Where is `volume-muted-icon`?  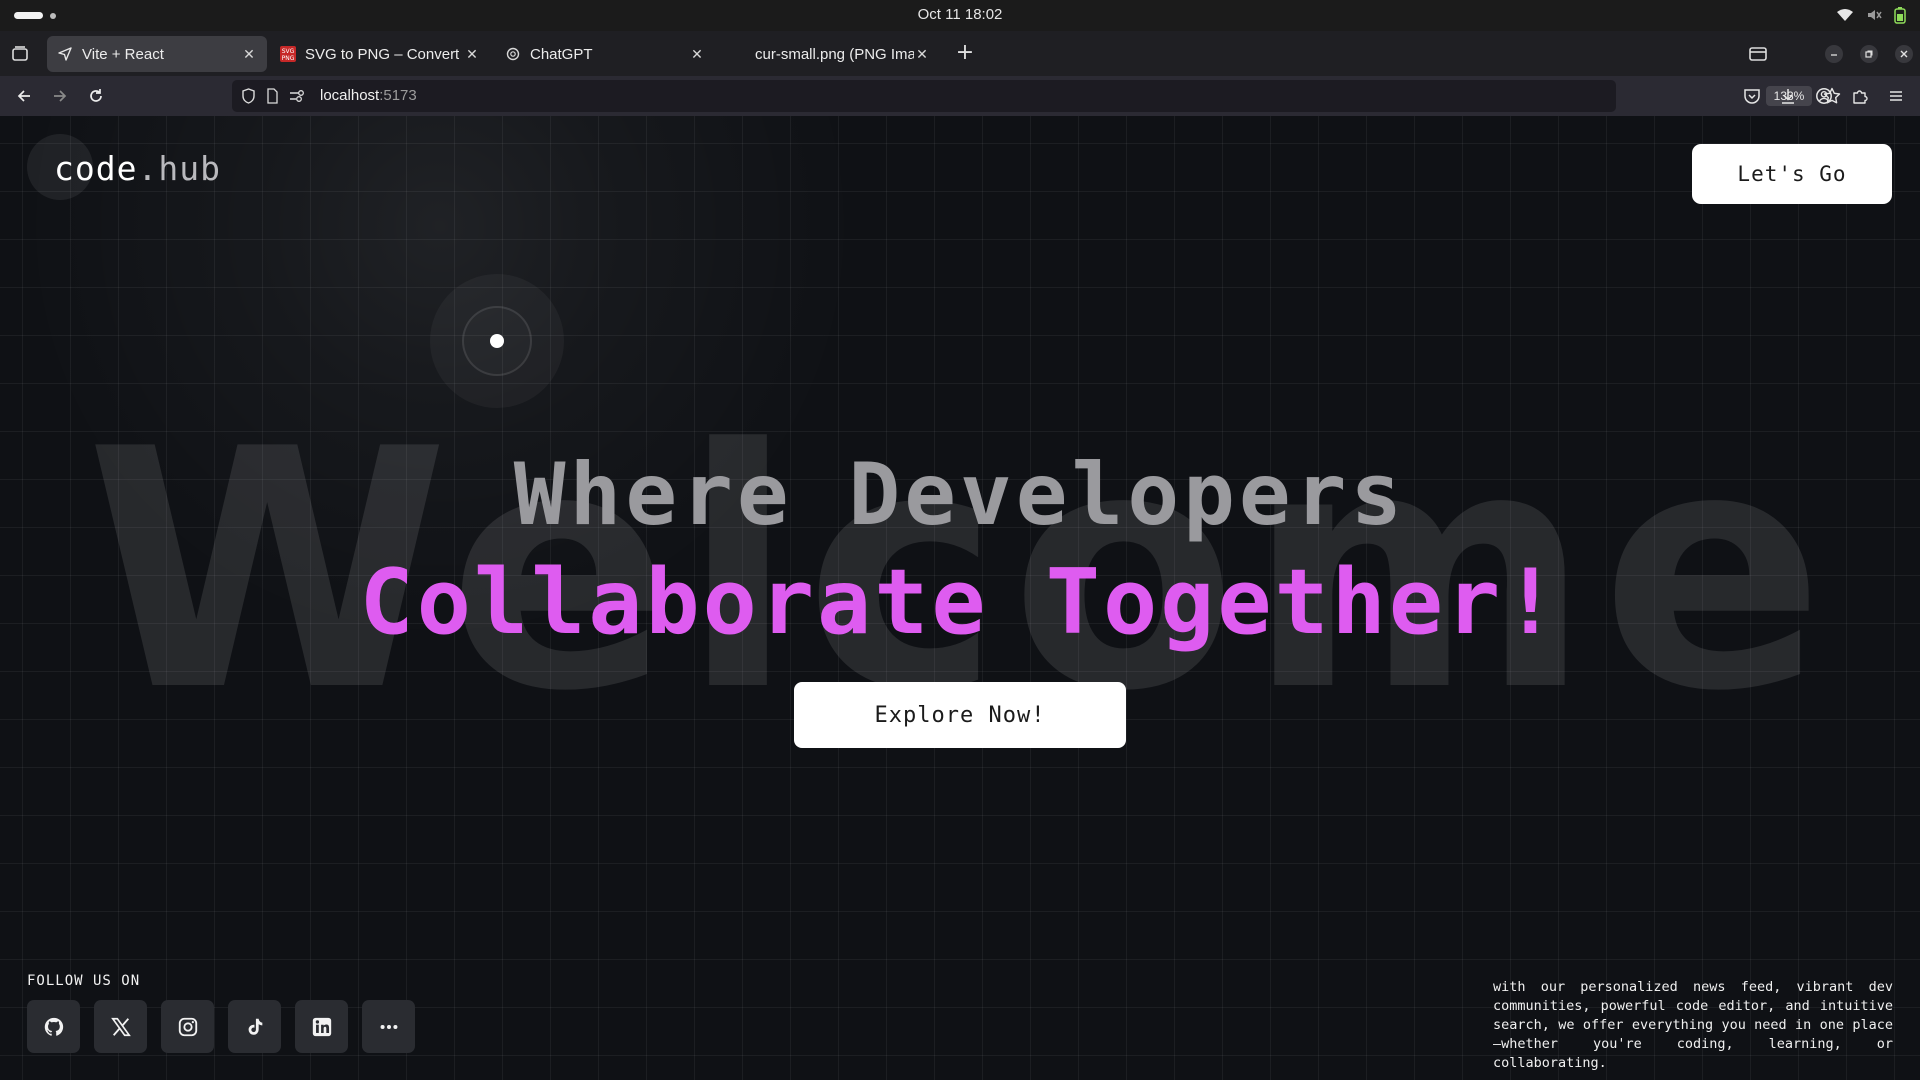 volume-muted-icon is located at coordinates (1875, 15).